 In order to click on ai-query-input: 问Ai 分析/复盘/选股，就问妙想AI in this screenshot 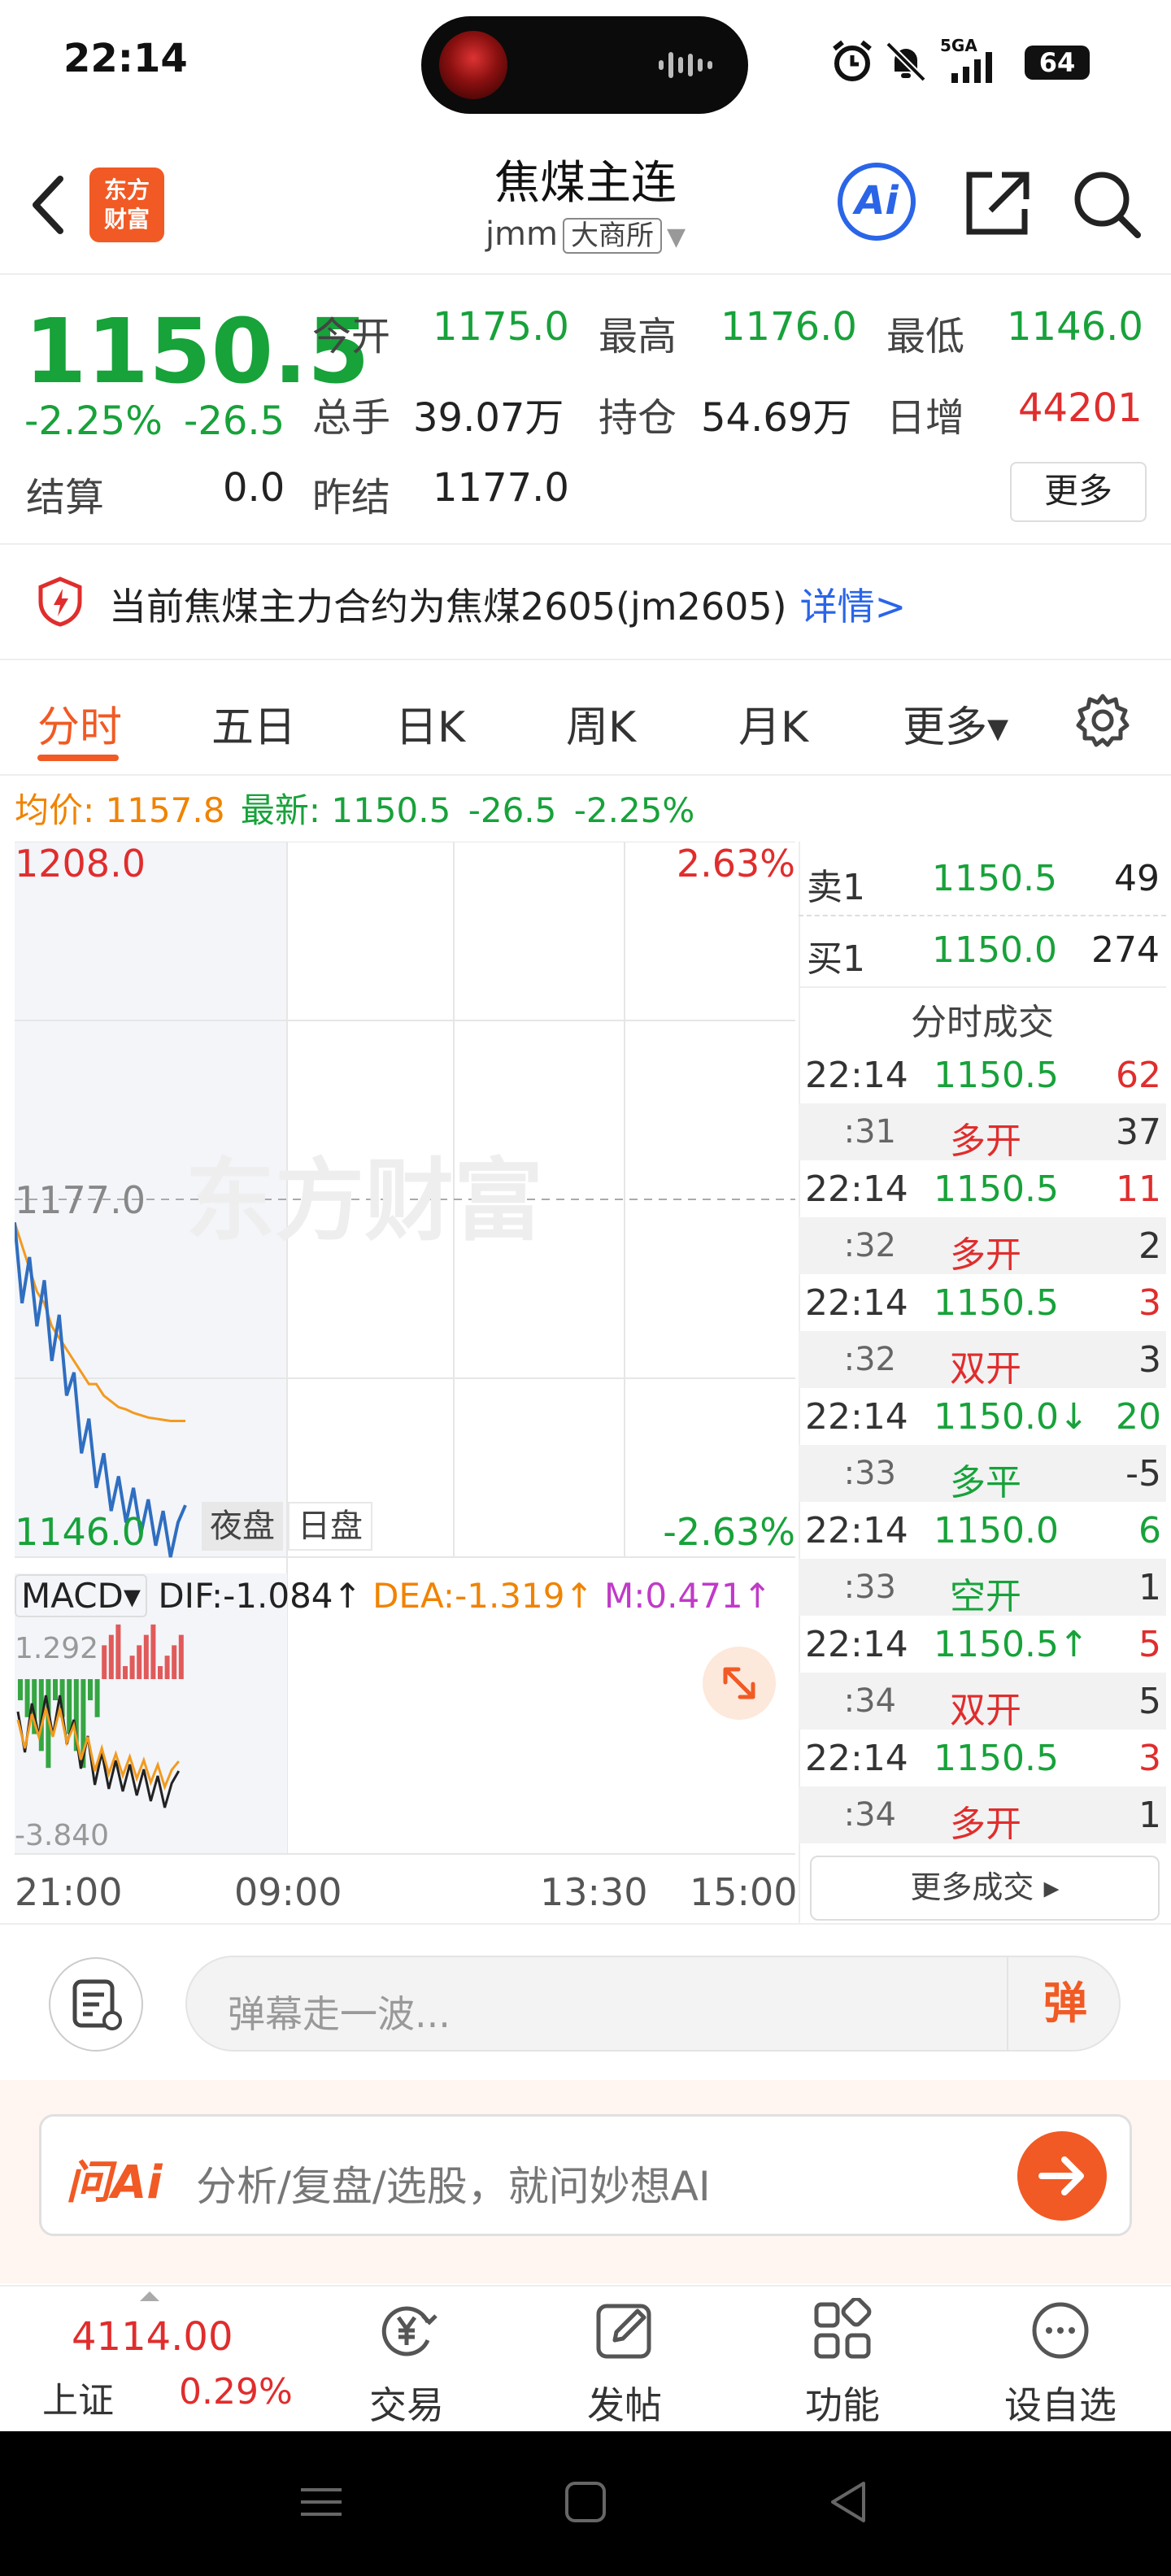, I will do `click(585, 2175)`.